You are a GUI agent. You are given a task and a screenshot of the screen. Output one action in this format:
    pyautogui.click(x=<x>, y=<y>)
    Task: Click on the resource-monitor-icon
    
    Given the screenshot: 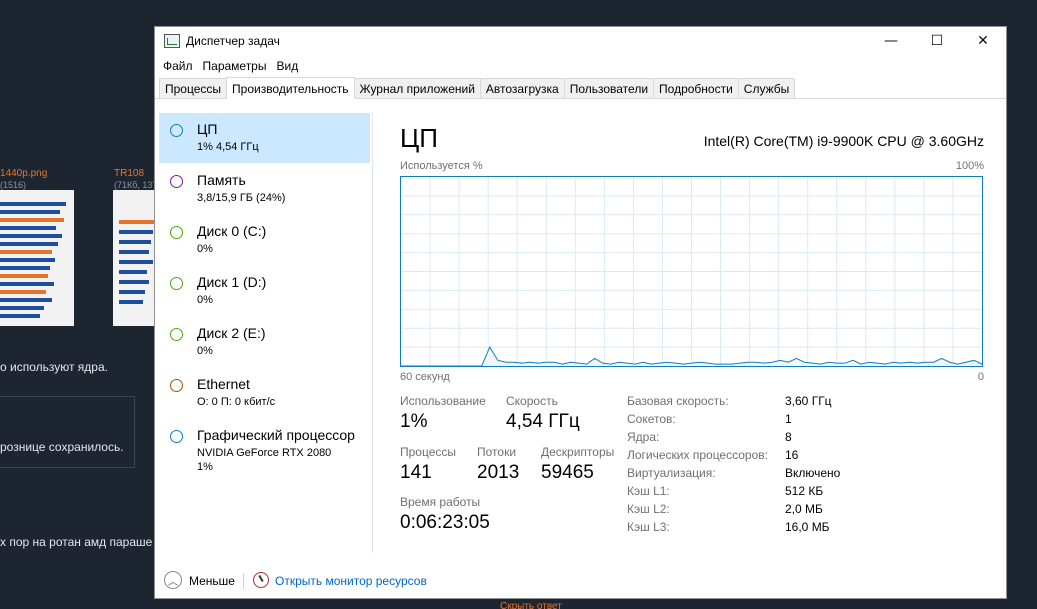 What is the action you would take?
    pyautogui.click(x=261, y=580)
    